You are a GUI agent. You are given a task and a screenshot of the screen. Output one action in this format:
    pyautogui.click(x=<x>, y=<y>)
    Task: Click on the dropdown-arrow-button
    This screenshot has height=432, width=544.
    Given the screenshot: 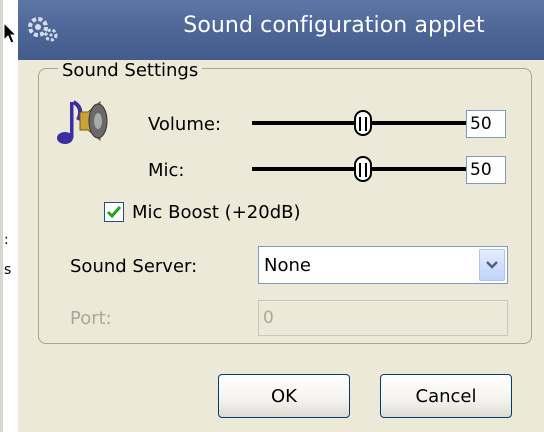 What is the action you would take?
    pyautogui.click(x=492, y=265)
    